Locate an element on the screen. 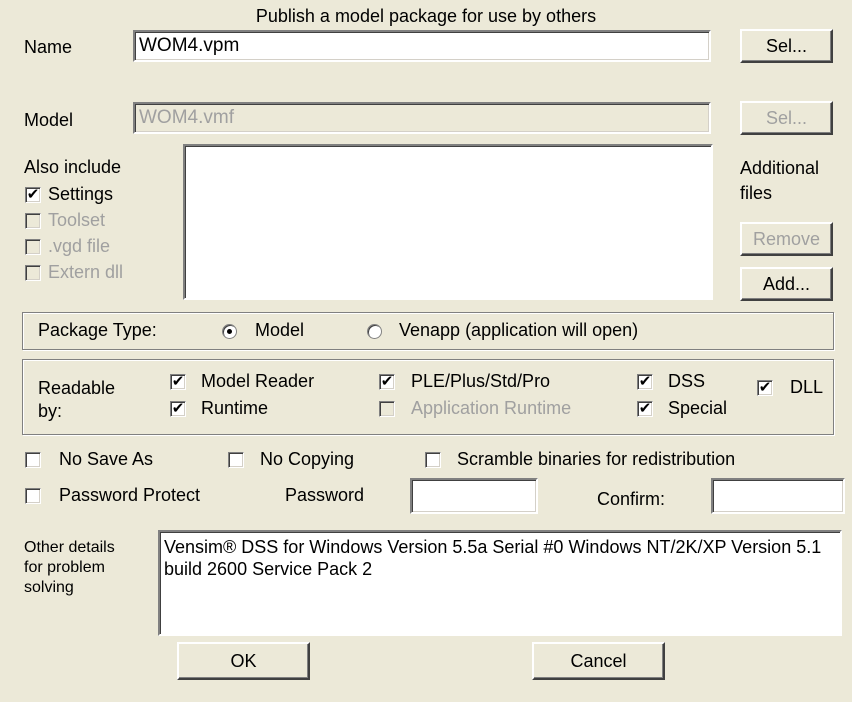  vgd-file-label: .vgd file is located at coordinates (79, 246).